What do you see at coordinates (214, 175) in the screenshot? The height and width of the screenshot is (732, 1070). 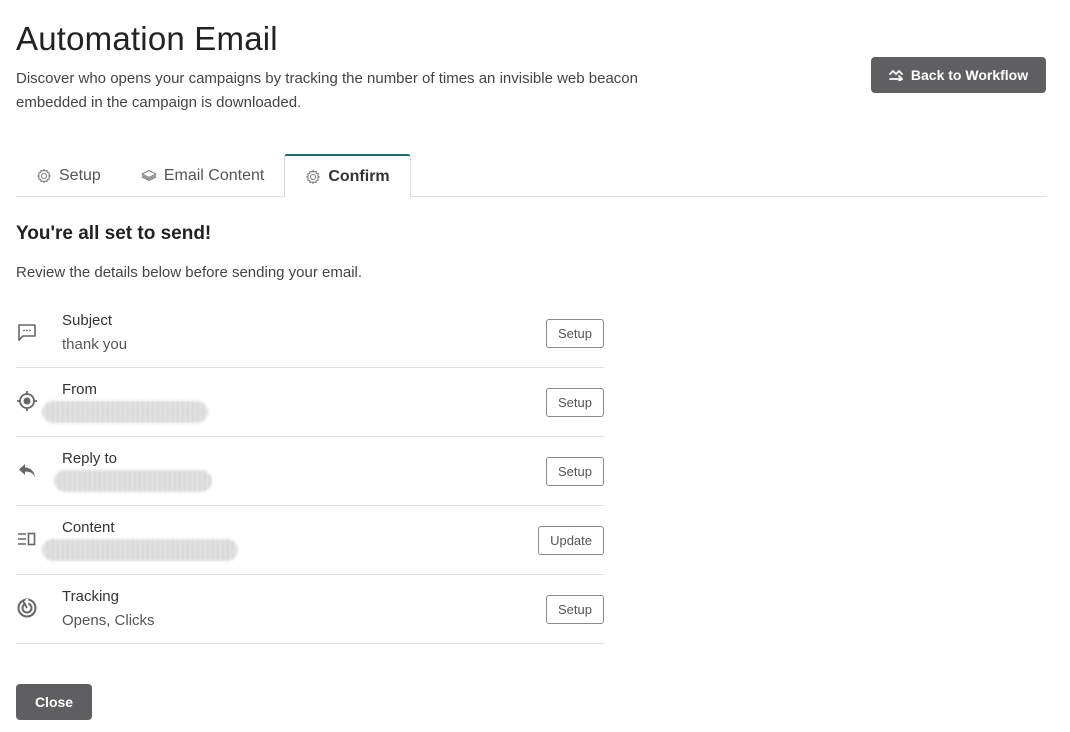 I see `tab-email-content-label: Email Content` at bounding box center [214, 175].